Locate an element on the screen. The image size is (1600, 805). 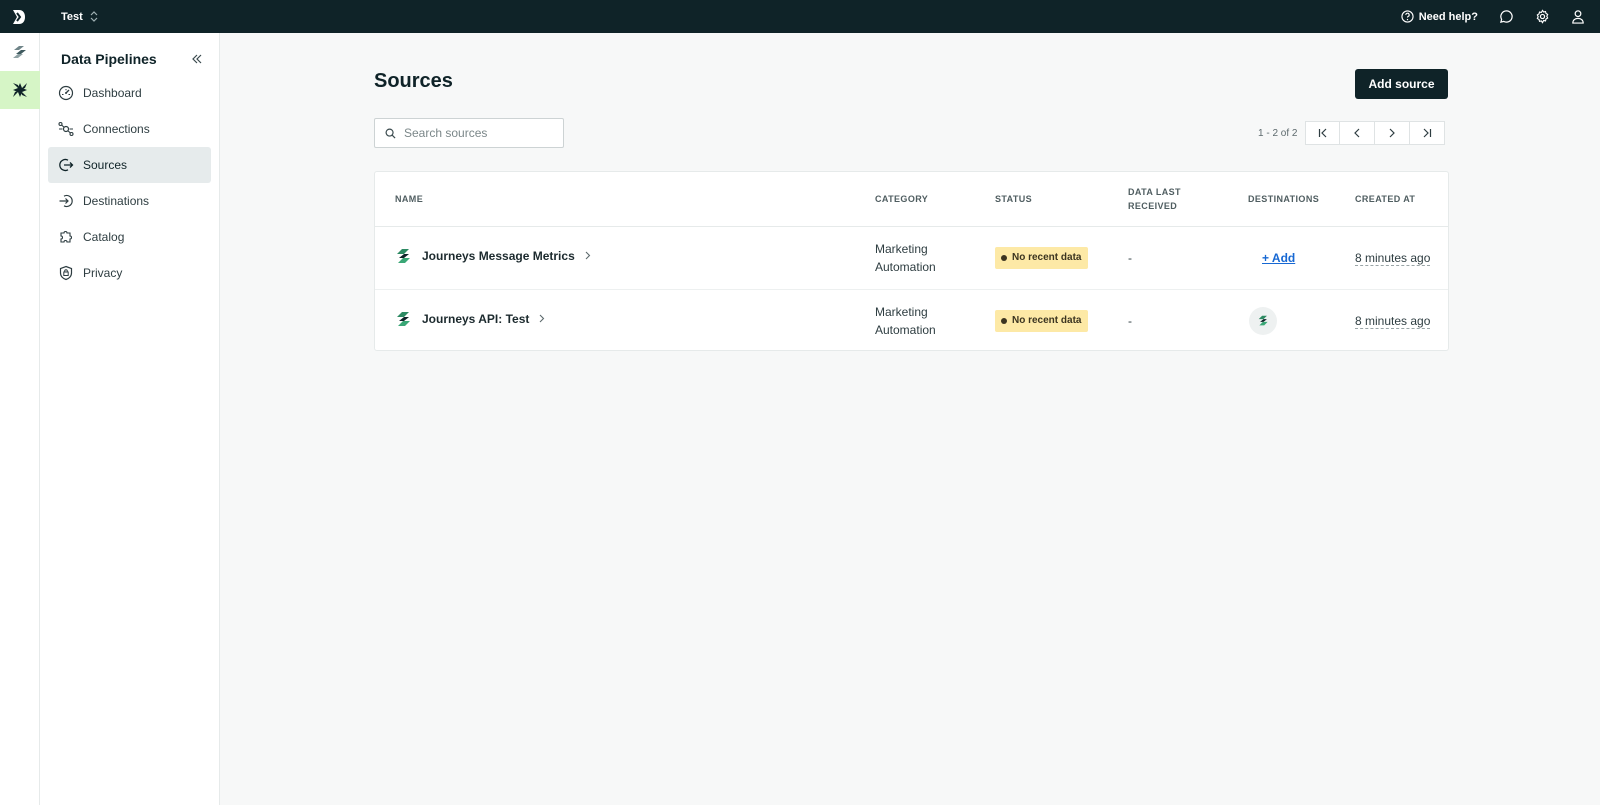
search-icon is located at coordinates (390, 133).